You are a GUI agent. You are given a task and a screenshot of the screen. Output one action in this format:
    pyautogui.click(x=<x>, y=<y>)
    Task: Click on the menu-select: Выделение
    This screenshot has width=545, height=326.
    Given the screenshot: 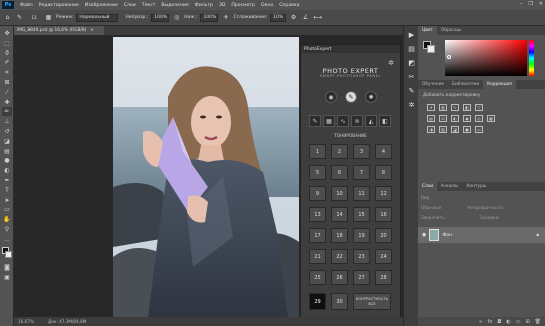 What is the action you would take?
    pyautogui.click(x=174, y=5)
    